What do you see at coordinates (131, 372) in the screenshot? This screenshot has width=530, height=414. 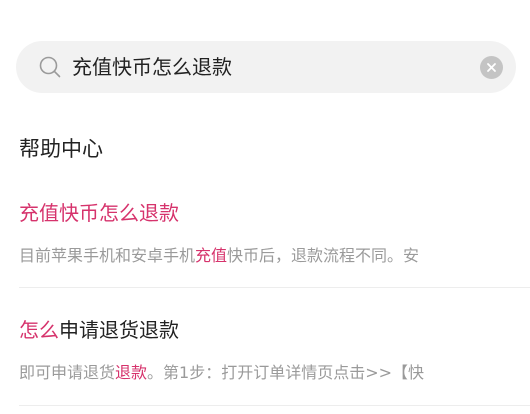 I see `snippet-highlight: 退款` at bounding box center [131, 372].